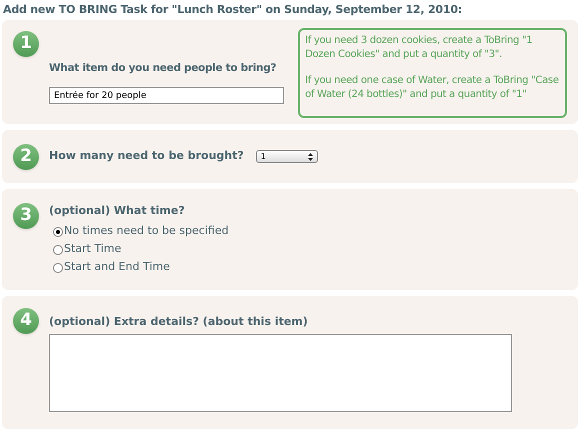 This screenshot has width=580, height=435. What do you see at coordinates (93, 249) in the screenshot?
I see `radio-label: Start Time` at bounding box center [93, 249].